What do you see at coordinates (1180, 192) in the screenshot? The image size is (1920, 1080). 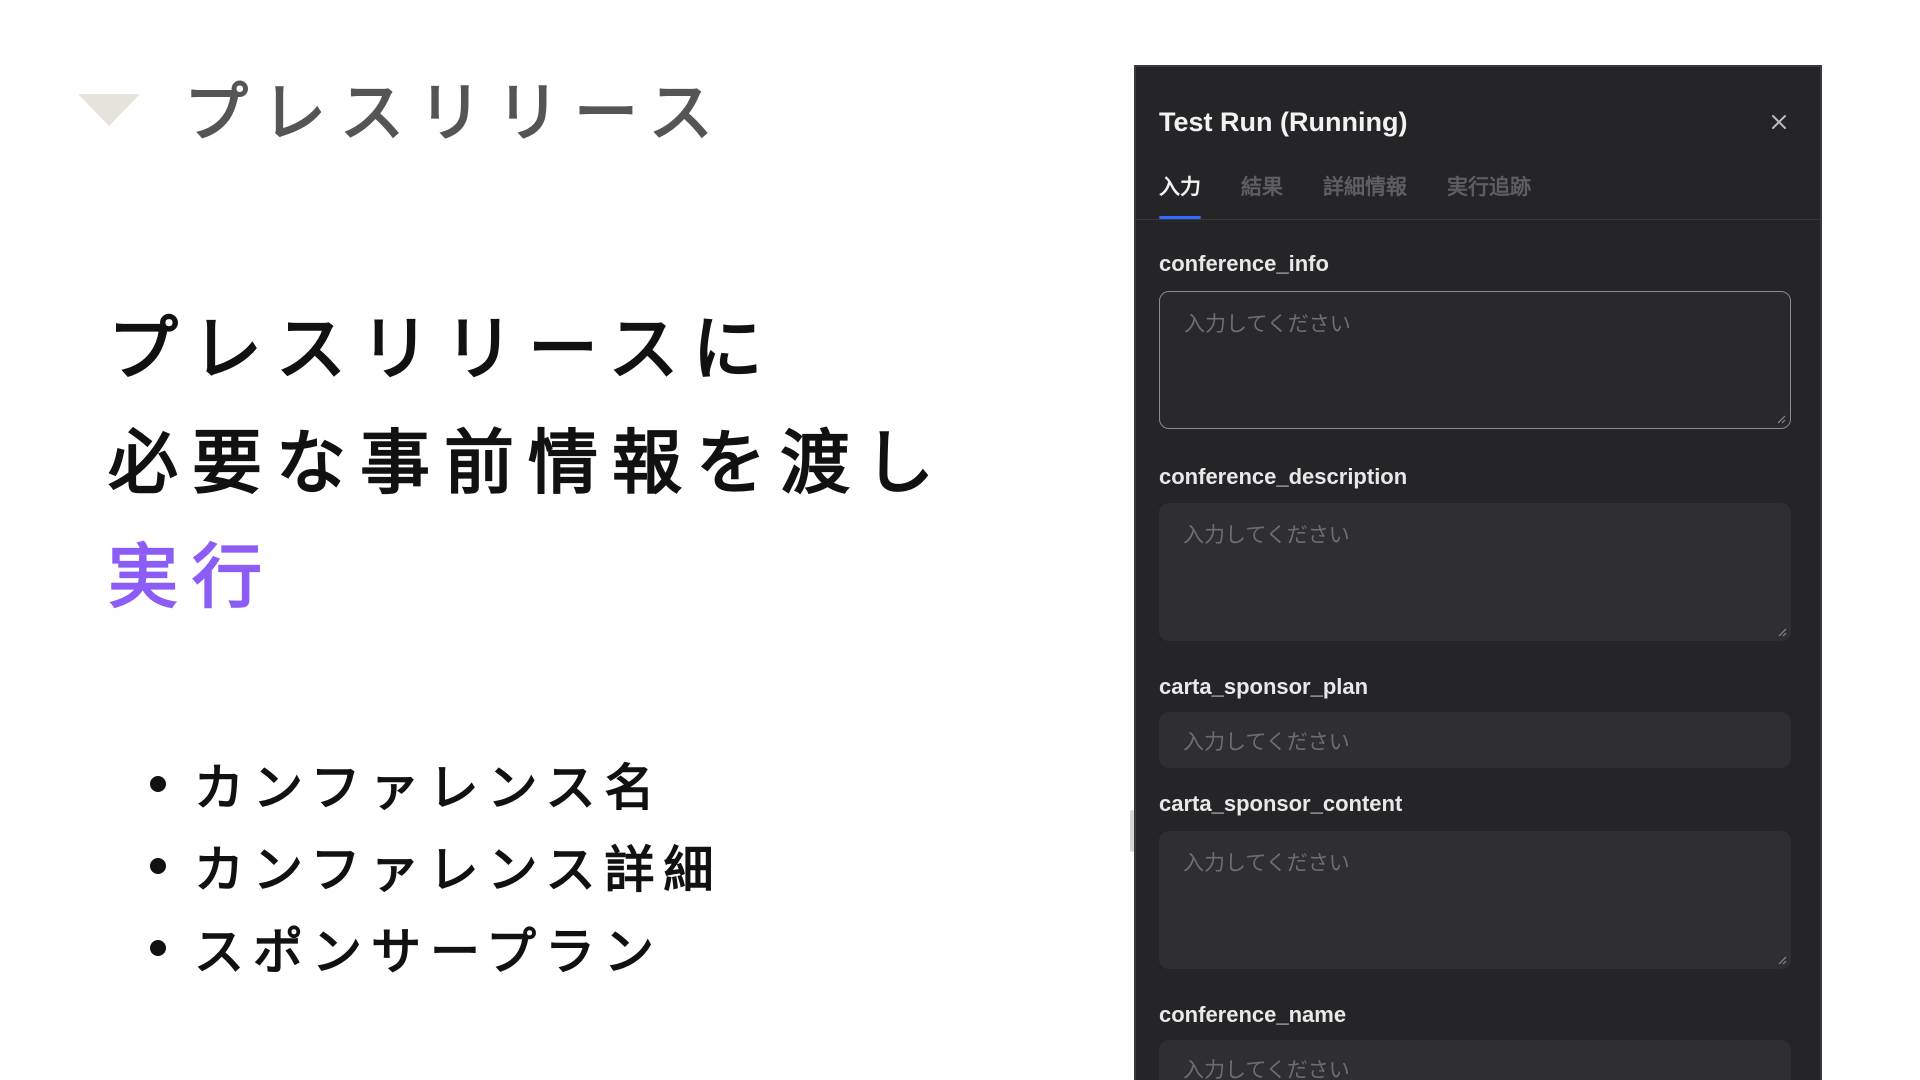 I see `tab-input: 入力` at bounding box center [1180, 192].